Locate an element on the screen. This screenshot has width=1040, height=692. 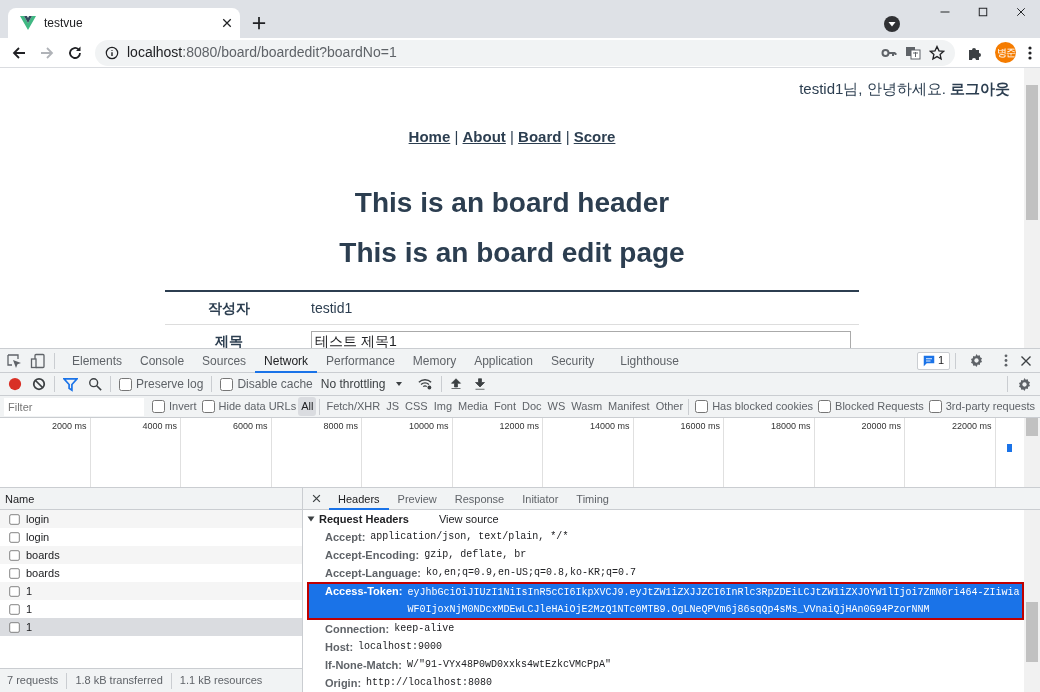
header-row: Connection: keep-alive is located at coordinates (665, 629).